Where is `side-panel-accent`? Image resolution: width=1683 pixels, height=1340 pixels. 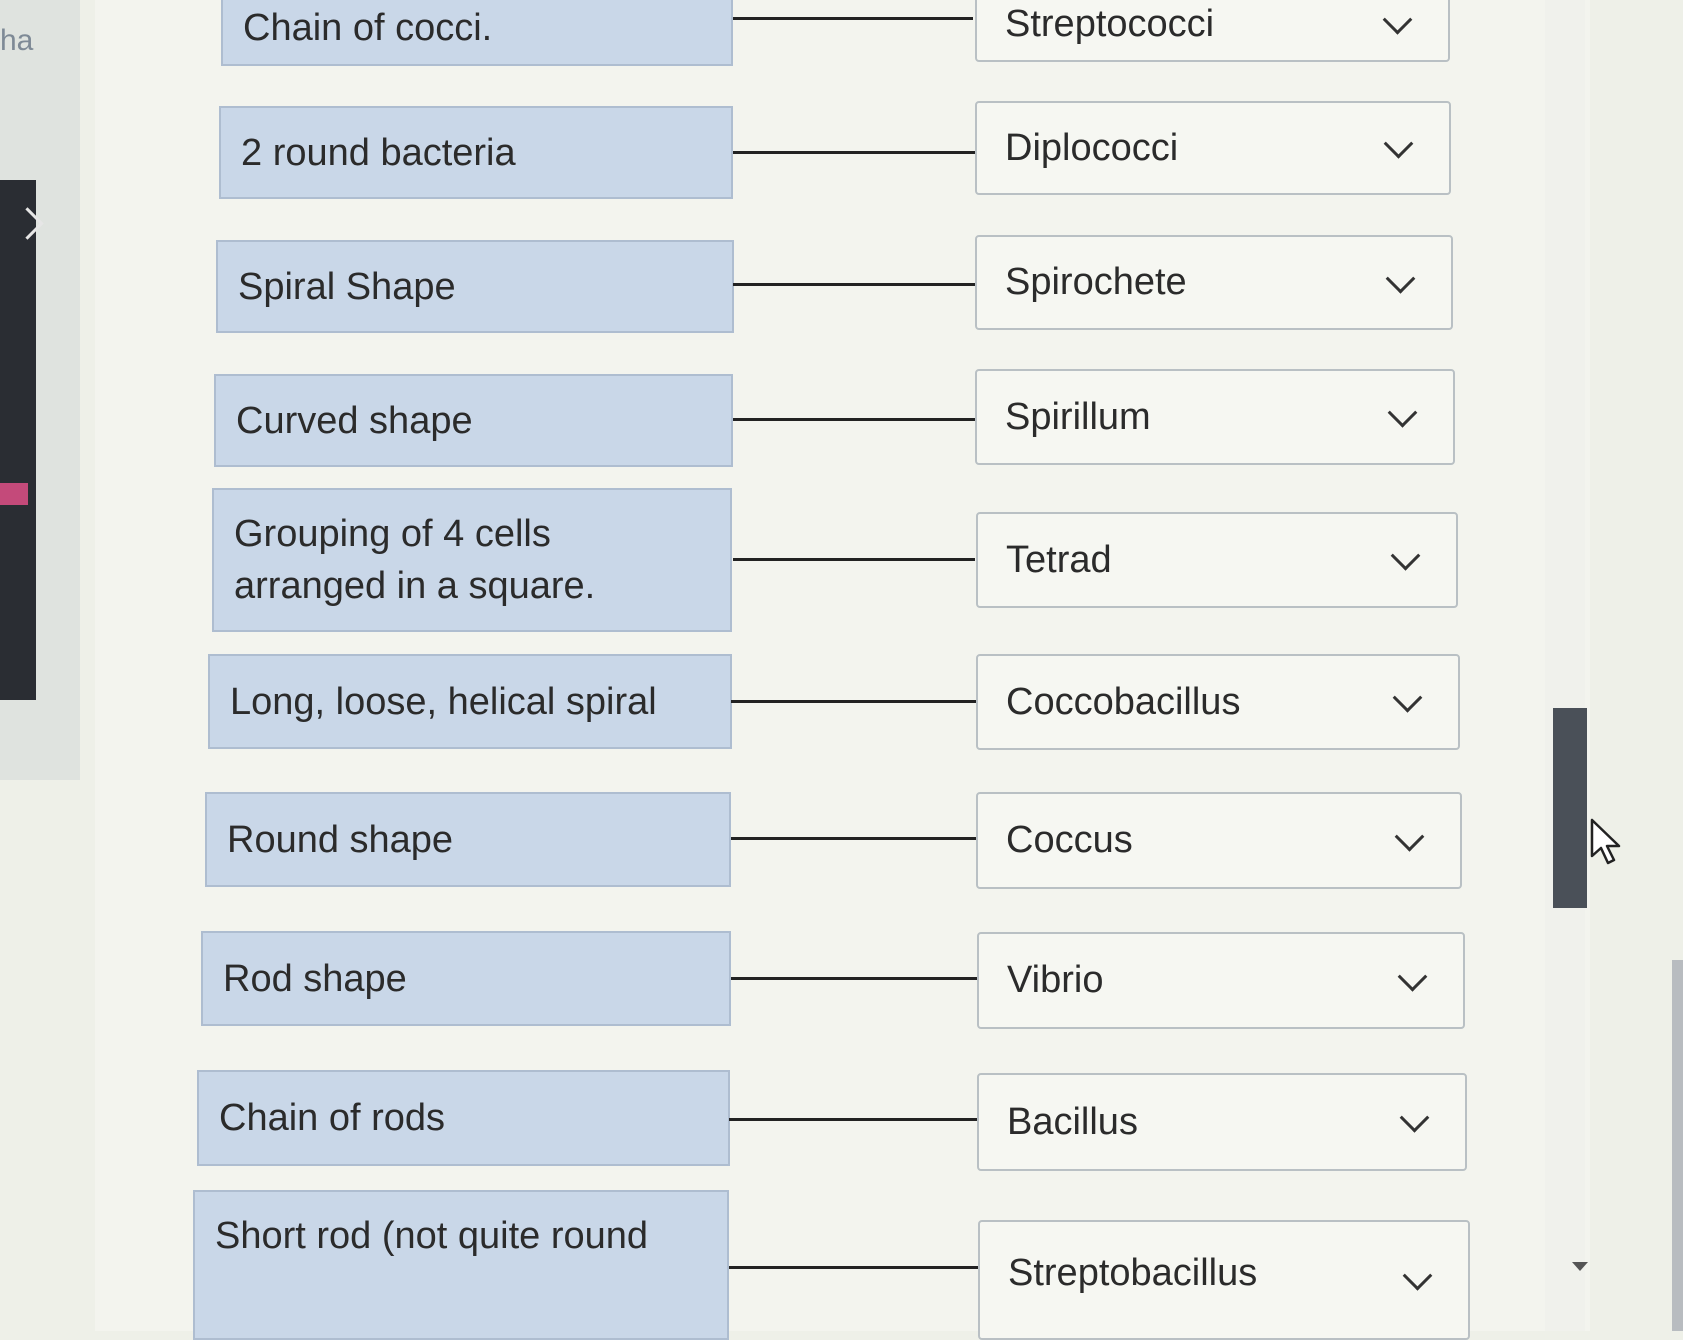
side-panel-accent is located at coordinates (14, 494).